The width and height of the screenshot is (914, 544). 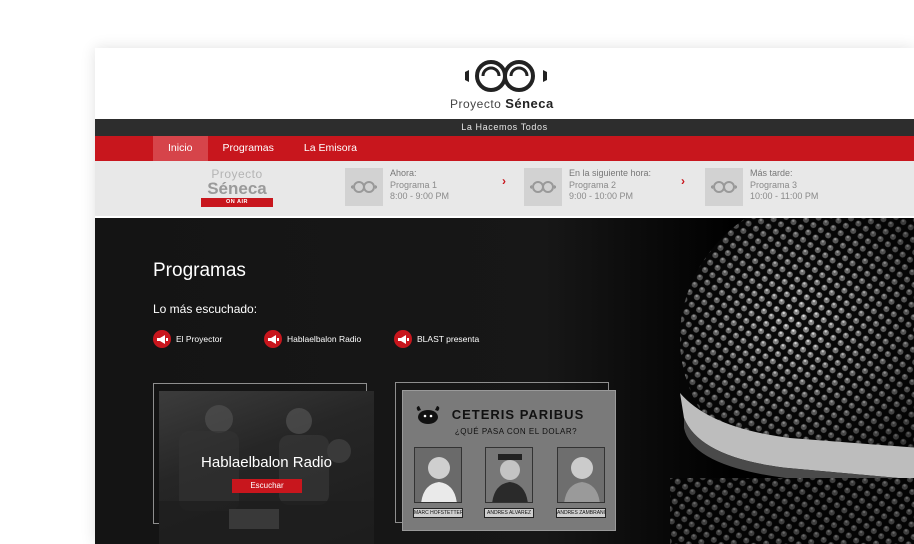 I want to click on popular-item-label: Hablaelbalon Radio, so click(x=324, y=339).